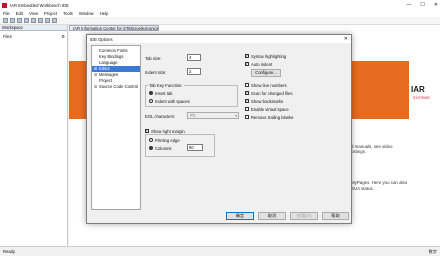  I want to click on menu-bar: File Edit View Project Tools Window Help, so click(220, 13).